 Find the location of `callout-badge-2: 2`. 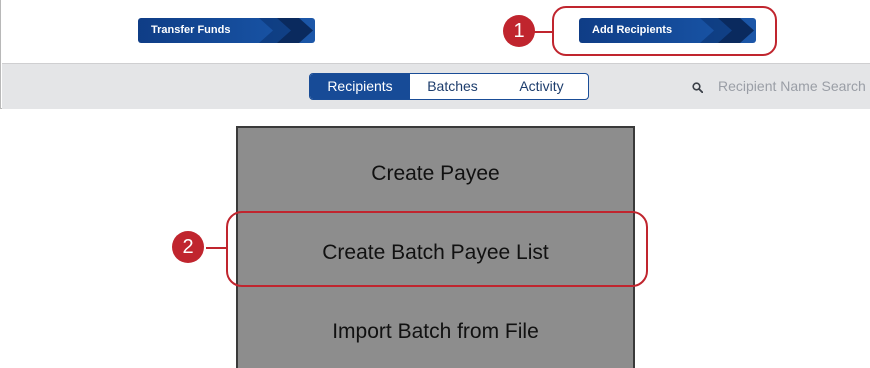

callout-badge-2: 2 is located at coordinates (188, 247).